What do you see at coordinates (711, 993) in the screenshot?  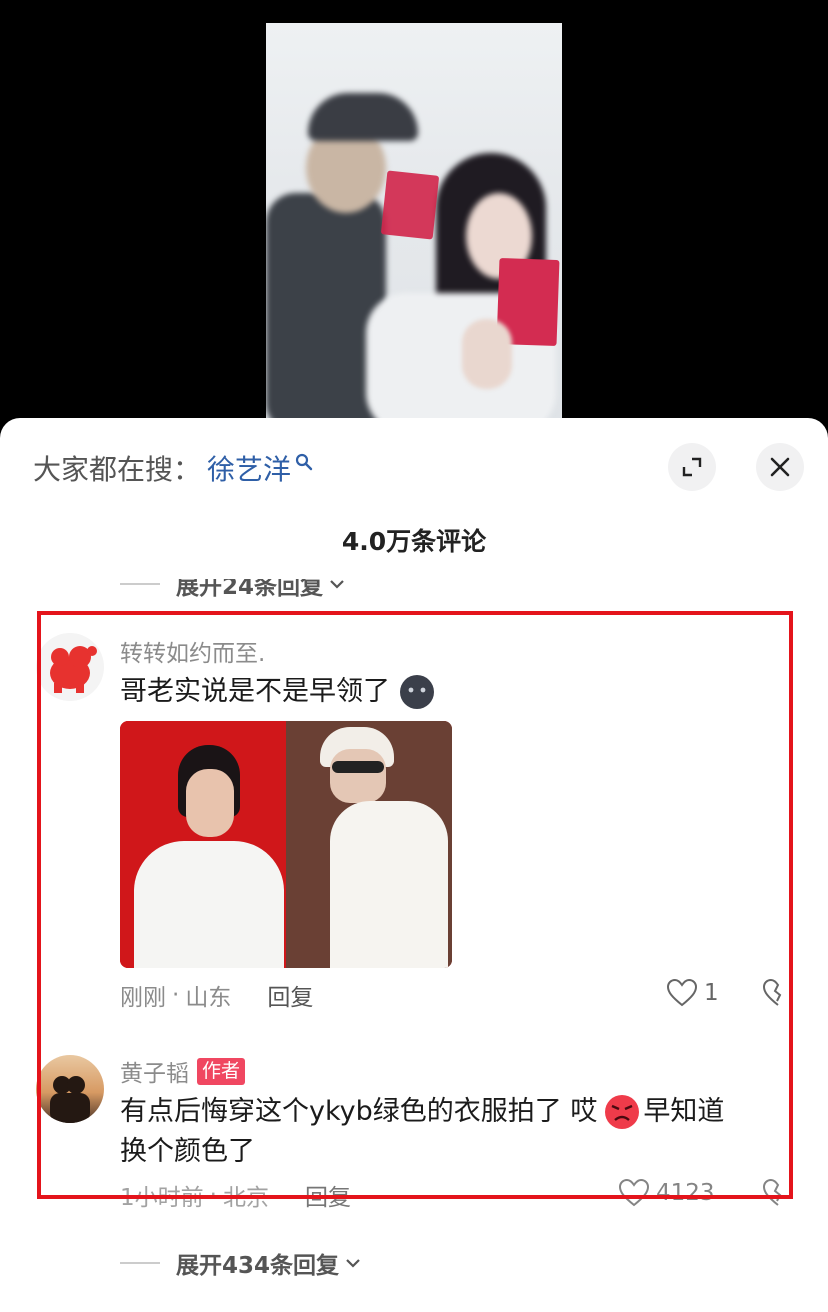 I see `like-count: 1` at bounding box center [711, 993].